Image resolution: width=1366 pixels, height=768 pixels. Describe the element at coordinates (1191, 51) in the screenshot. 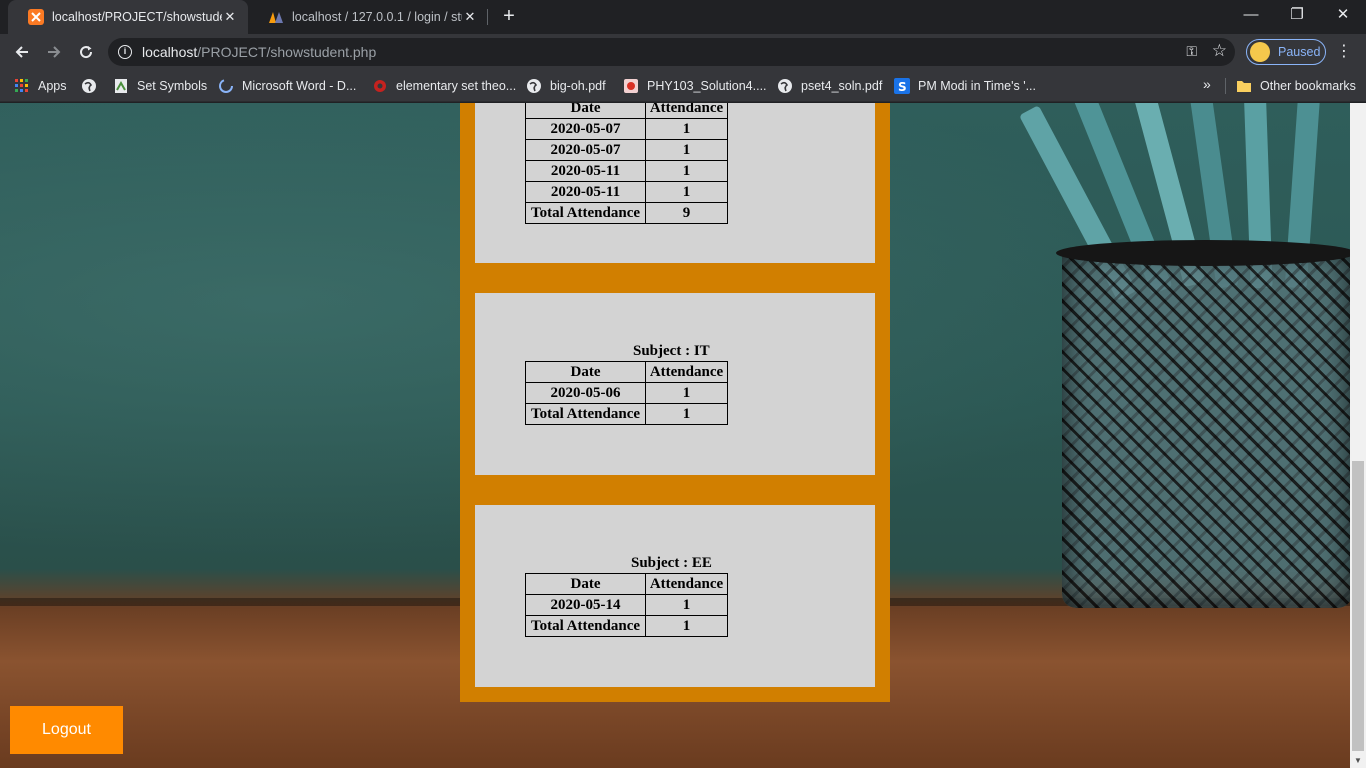

I see `key-icon: ⚿` at that location.